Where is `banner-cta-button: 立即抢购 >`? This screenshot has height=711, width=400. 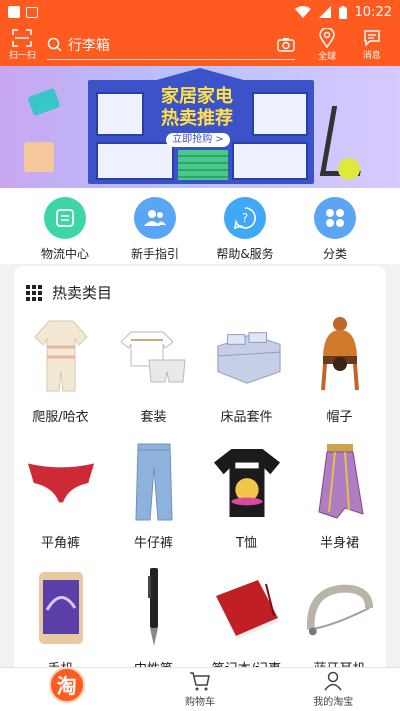
banner-cta-button: 立即抢购 > is located at coordinates (198, 140).